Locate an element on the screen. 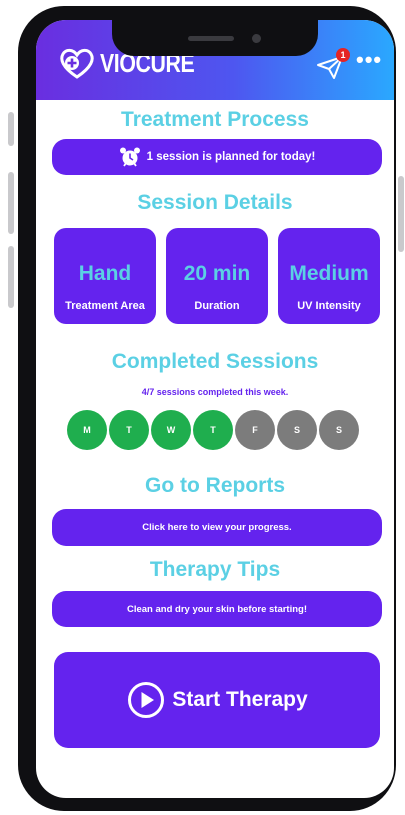 The height and width of the screenshot is (815, 405). today-session-text: 1 session is planned for today! is located at coordinates (231, 157).